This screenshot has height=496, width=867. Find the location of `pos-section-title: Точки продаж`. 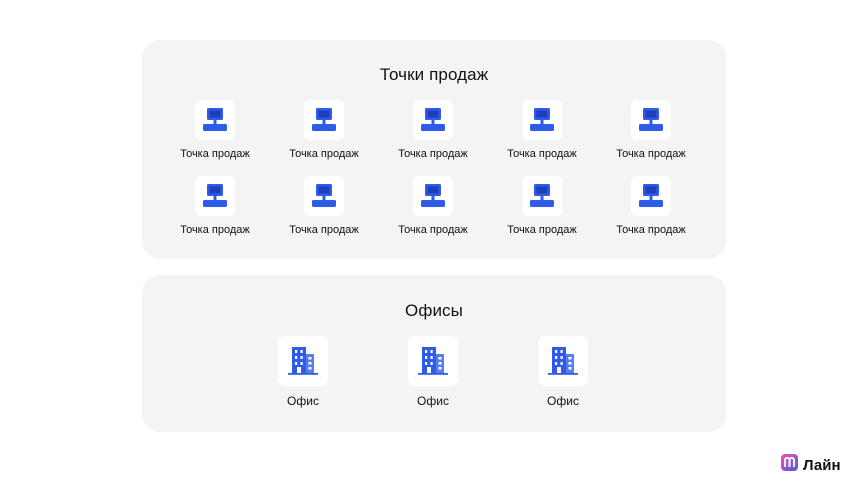

pos-section-title: Точки продаж is located at coordinates (434, 74).